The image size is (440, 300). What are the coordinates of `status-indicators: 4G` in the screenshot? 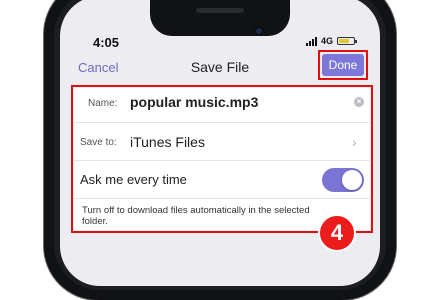 It's located at (332, 41).